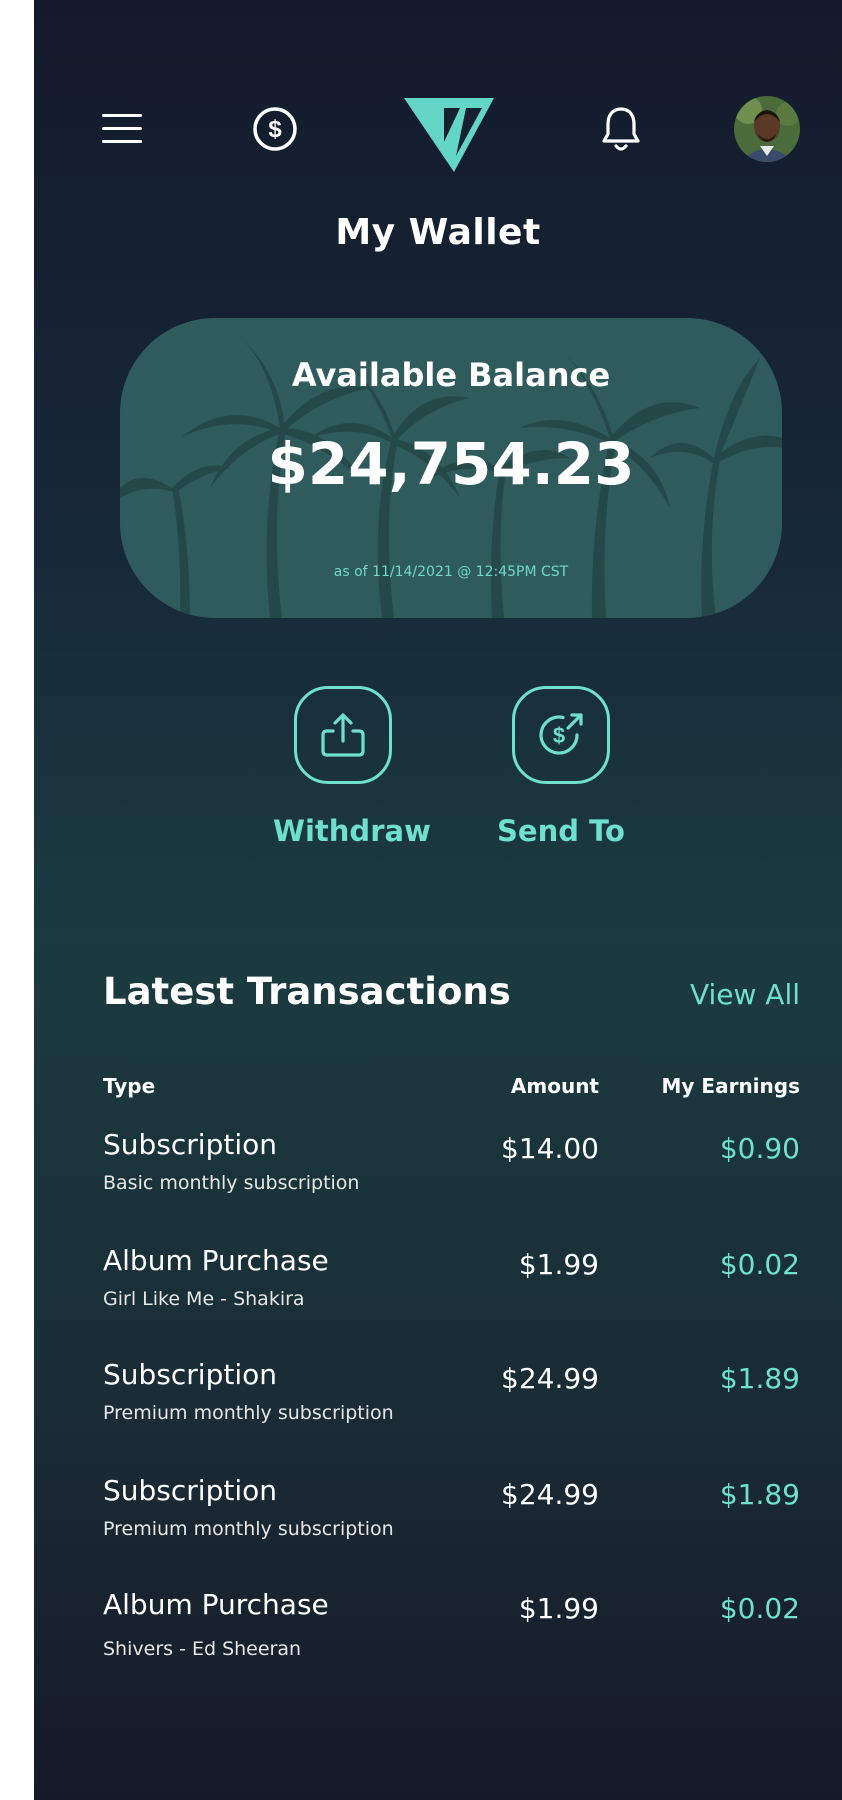 This screenshot has width=842, height=1800. Describe the element at coordinates (554, 1086) in the screenshot. I see `column-header-amount: Amount` at that location.